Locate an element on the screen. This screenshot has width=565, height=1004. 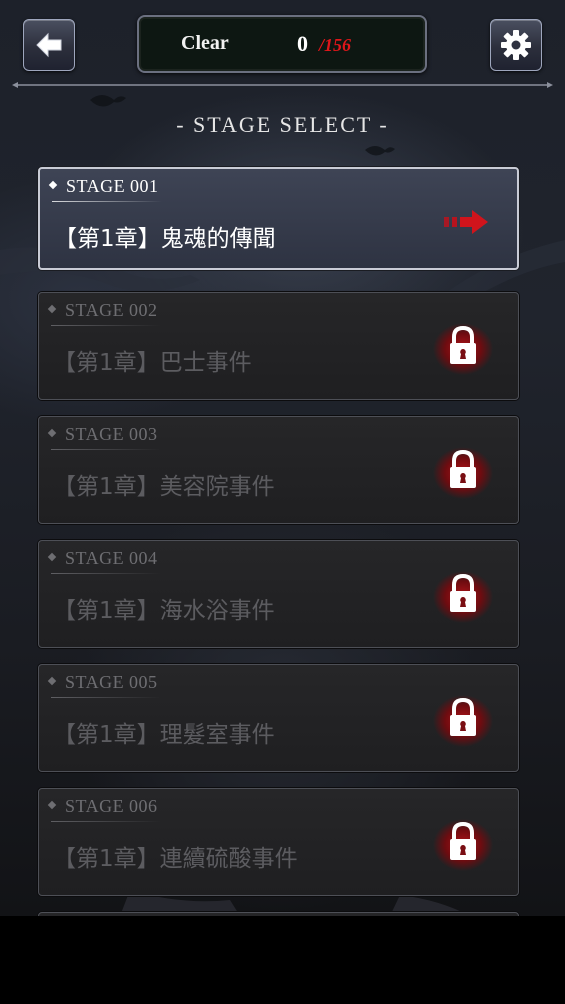
double-arrow-right-icon is located at coordinates (466, 222).